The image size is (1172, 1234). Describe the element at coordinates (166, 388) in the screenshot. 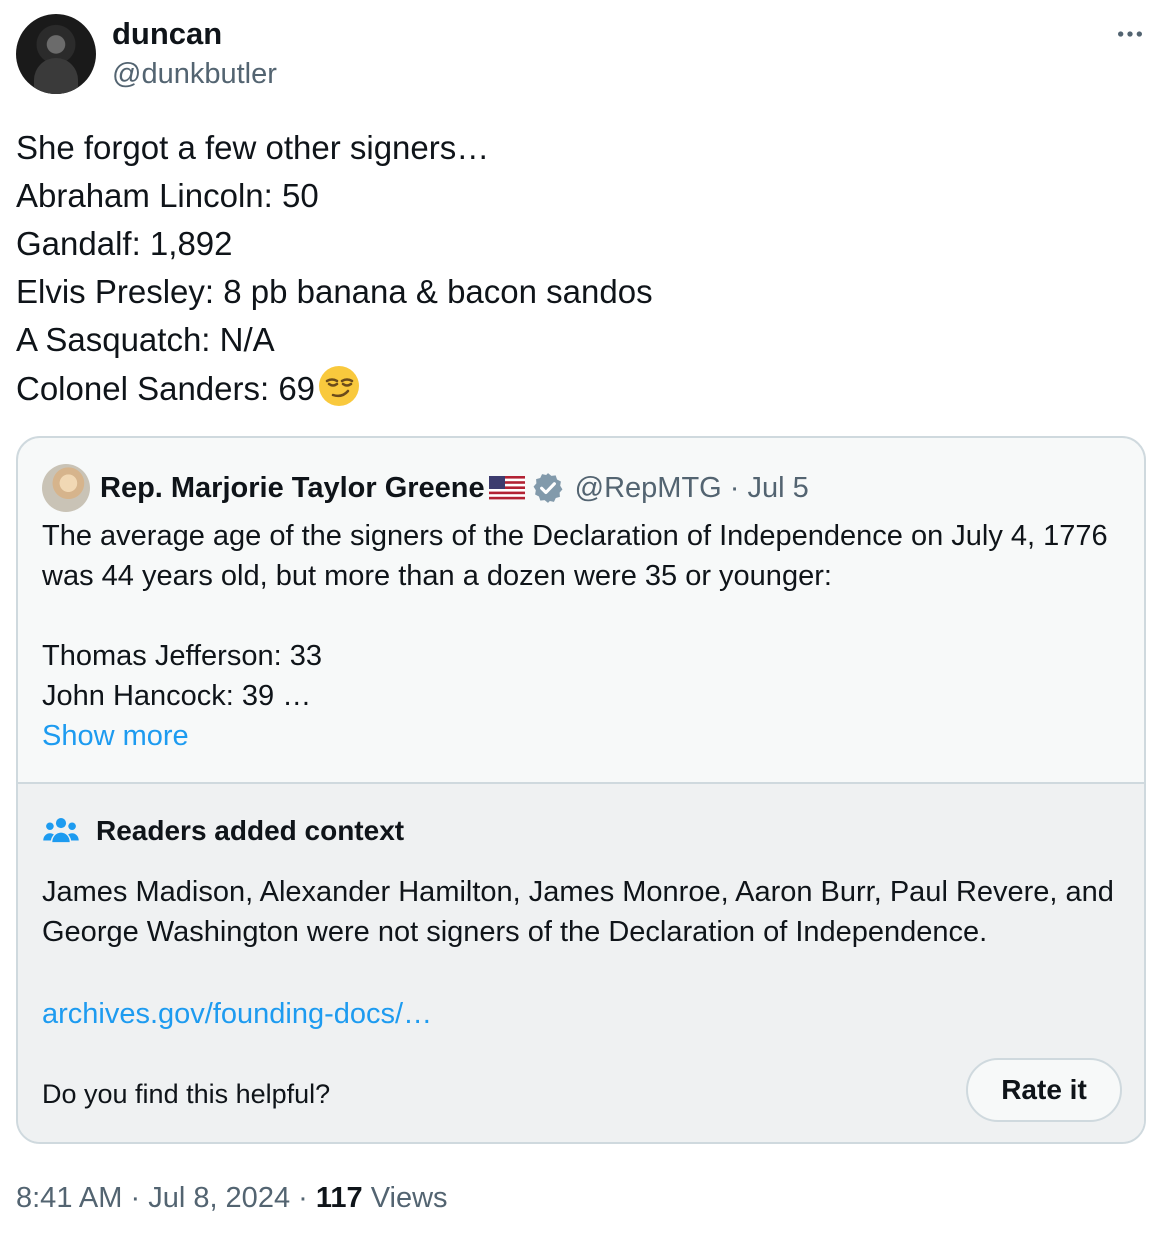

I see `tweet-line-text: Colonel Sanders: 69` at that location.